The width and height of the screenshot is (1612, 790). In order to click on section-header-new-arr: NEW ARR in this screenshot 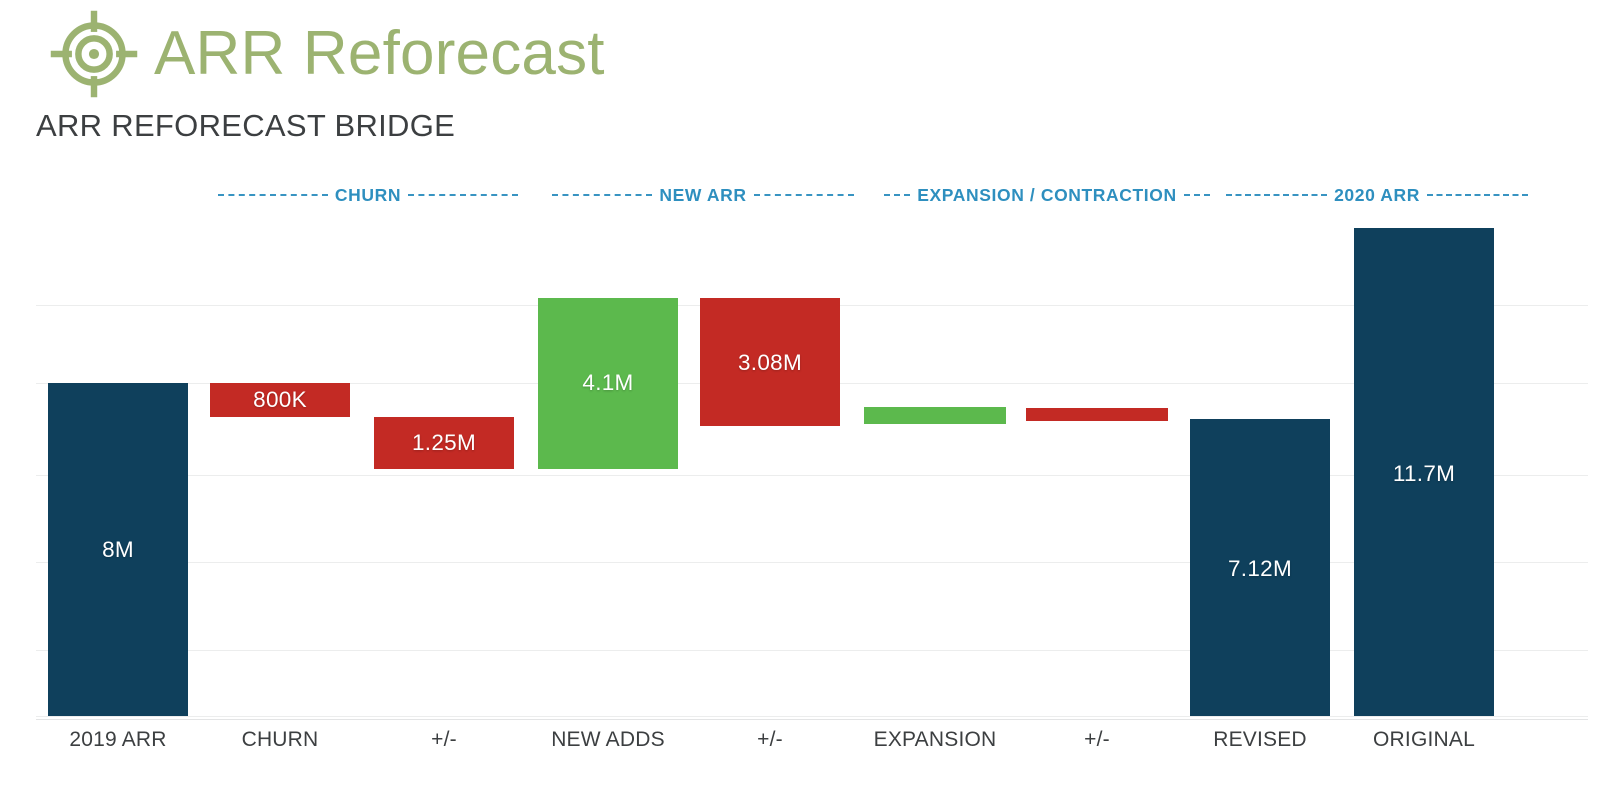, I will do `click(703, 195)`.